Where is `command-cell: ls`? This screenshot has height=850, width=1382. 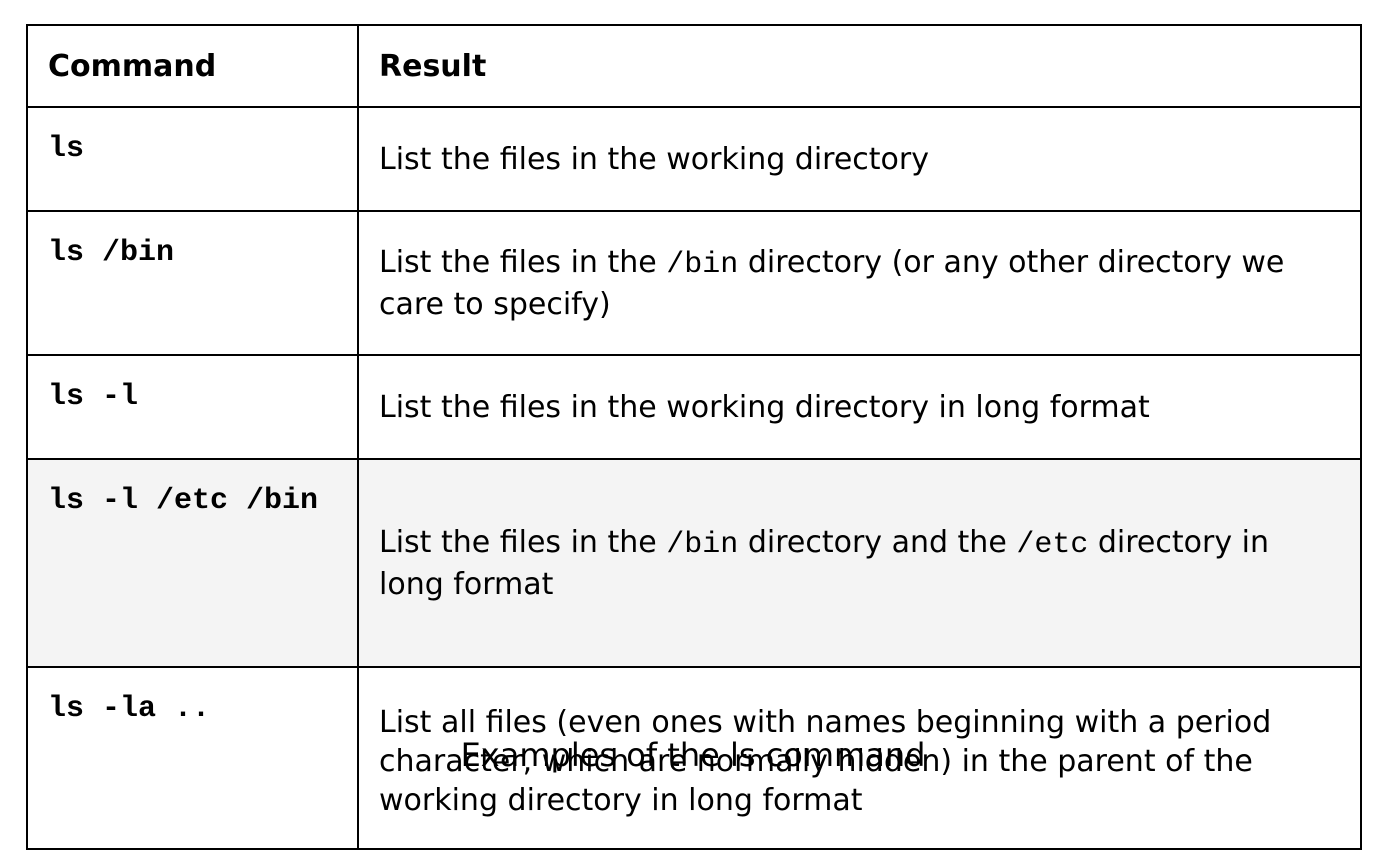 command-cell: ls is located at coordinates (192, 159).